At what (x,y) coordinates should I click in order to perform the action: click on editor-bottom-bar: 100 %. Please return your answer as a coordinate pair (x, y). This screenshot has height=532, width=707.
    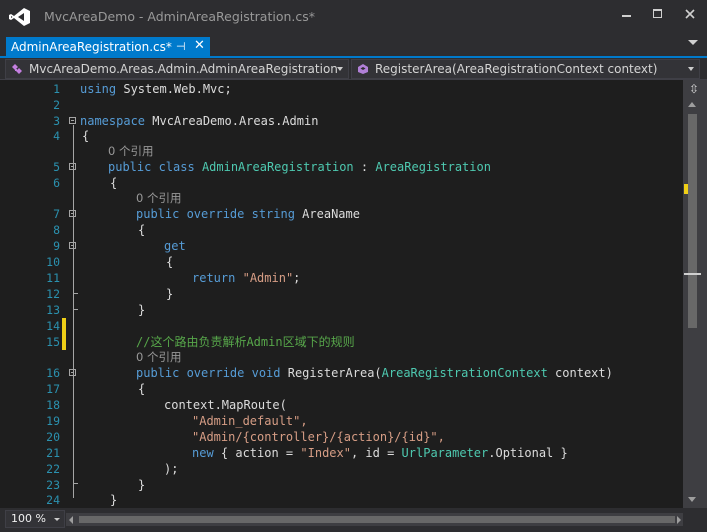
    Looking at the image, I should click on (353, 520).